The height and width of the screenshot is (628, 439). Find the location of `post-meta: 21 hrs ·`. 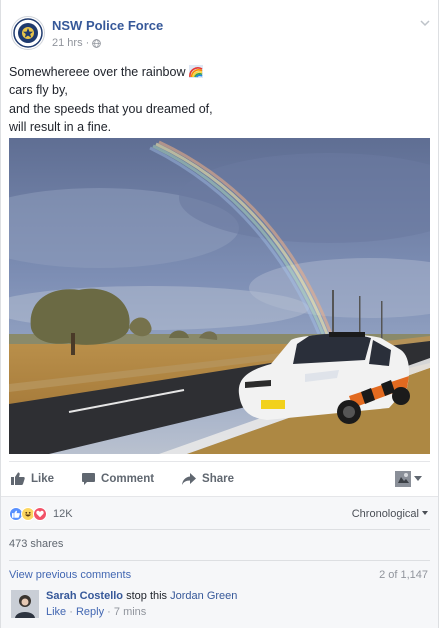

post-meta: 21 hrs · is located at coordinates (77, 43).